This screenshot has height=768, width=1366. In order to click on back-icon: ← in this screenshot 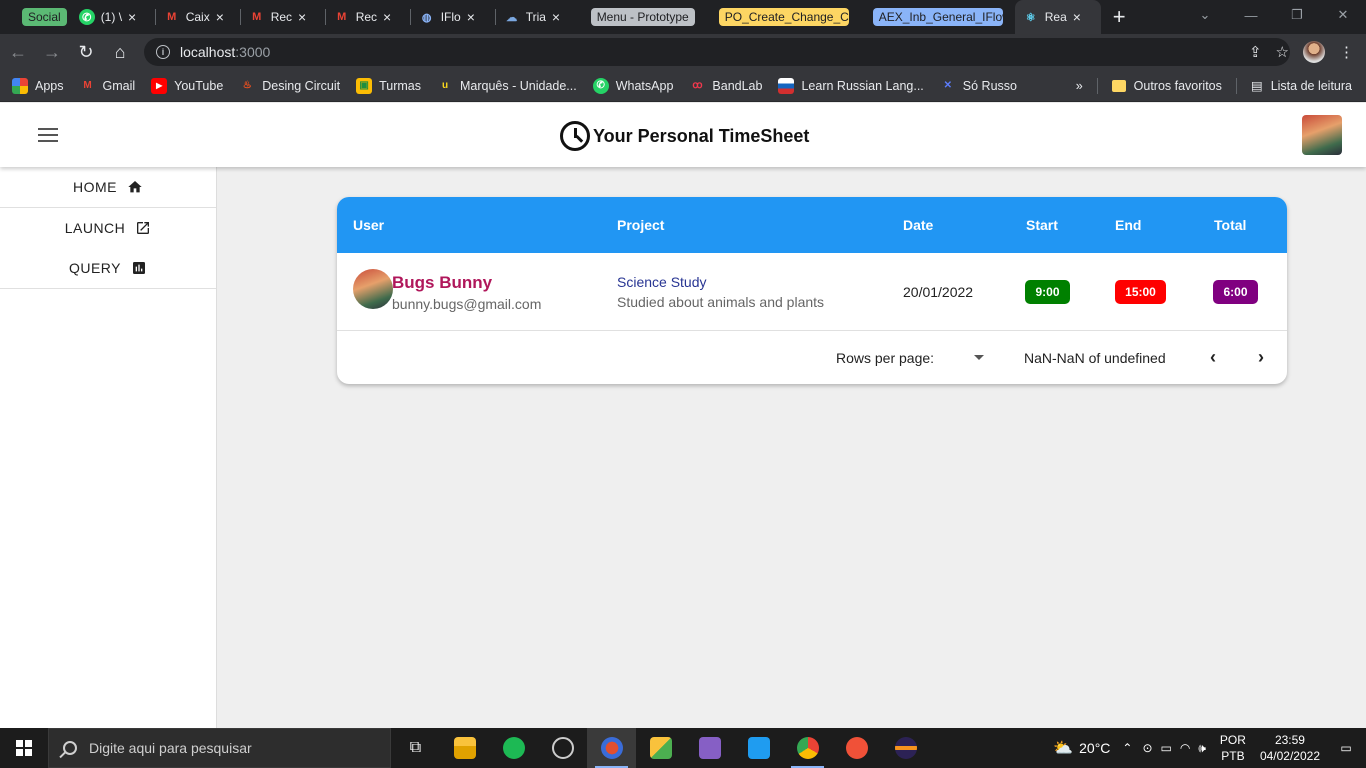, I will do `click(18, 52)`.